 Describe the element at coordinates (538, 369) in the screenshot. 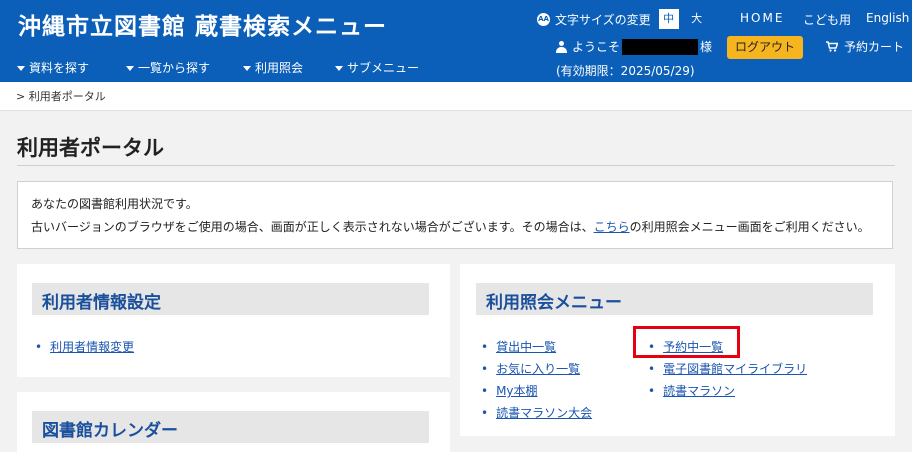

I see `favorites-list-link: お気に入り一覧` at that location.